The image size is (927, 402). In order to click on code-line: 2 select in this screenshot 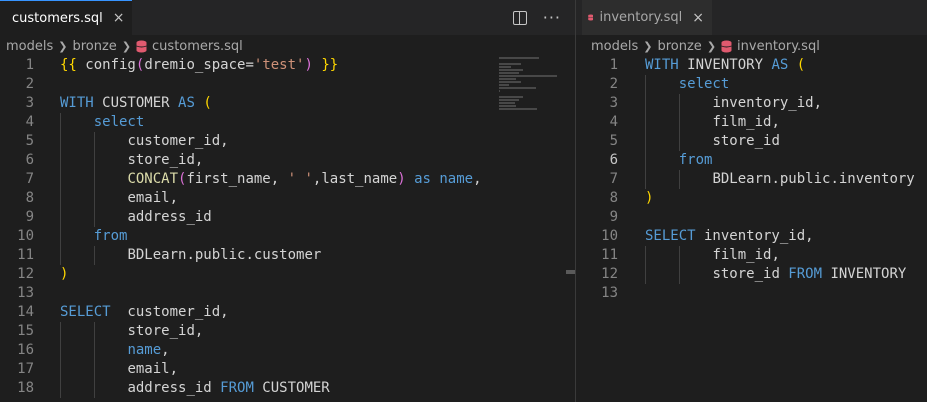, I will do `click(751, 84)`.